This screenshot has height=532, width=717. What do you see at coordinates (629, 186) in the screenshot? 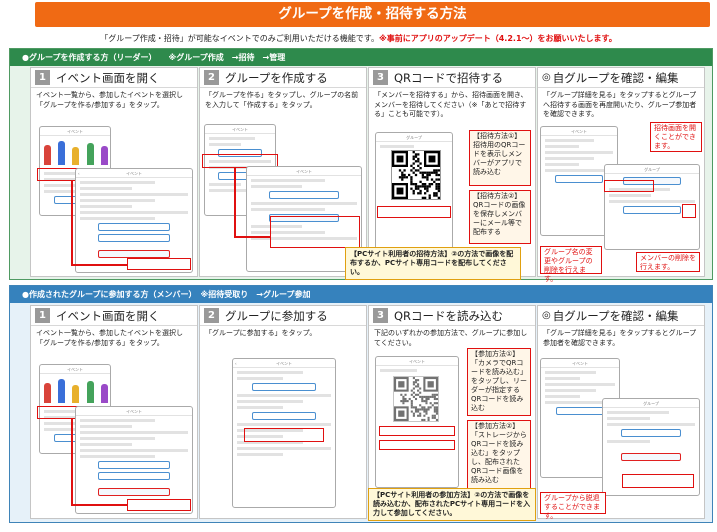
I see `reopen-invite-highlight` at bounding box center [629, 186].